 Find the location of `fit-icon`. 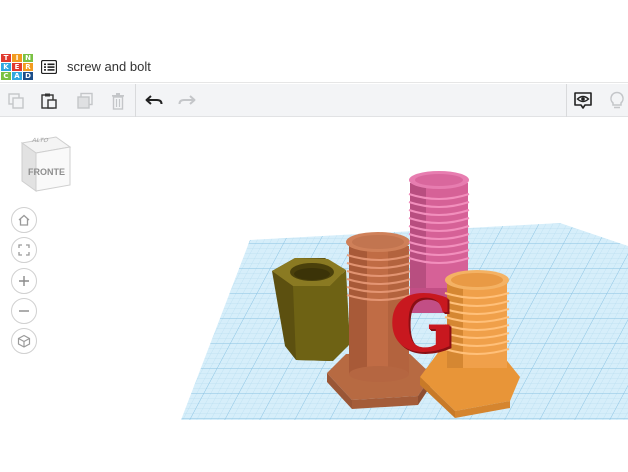

fit-icon is located at coordinates (24, 250).